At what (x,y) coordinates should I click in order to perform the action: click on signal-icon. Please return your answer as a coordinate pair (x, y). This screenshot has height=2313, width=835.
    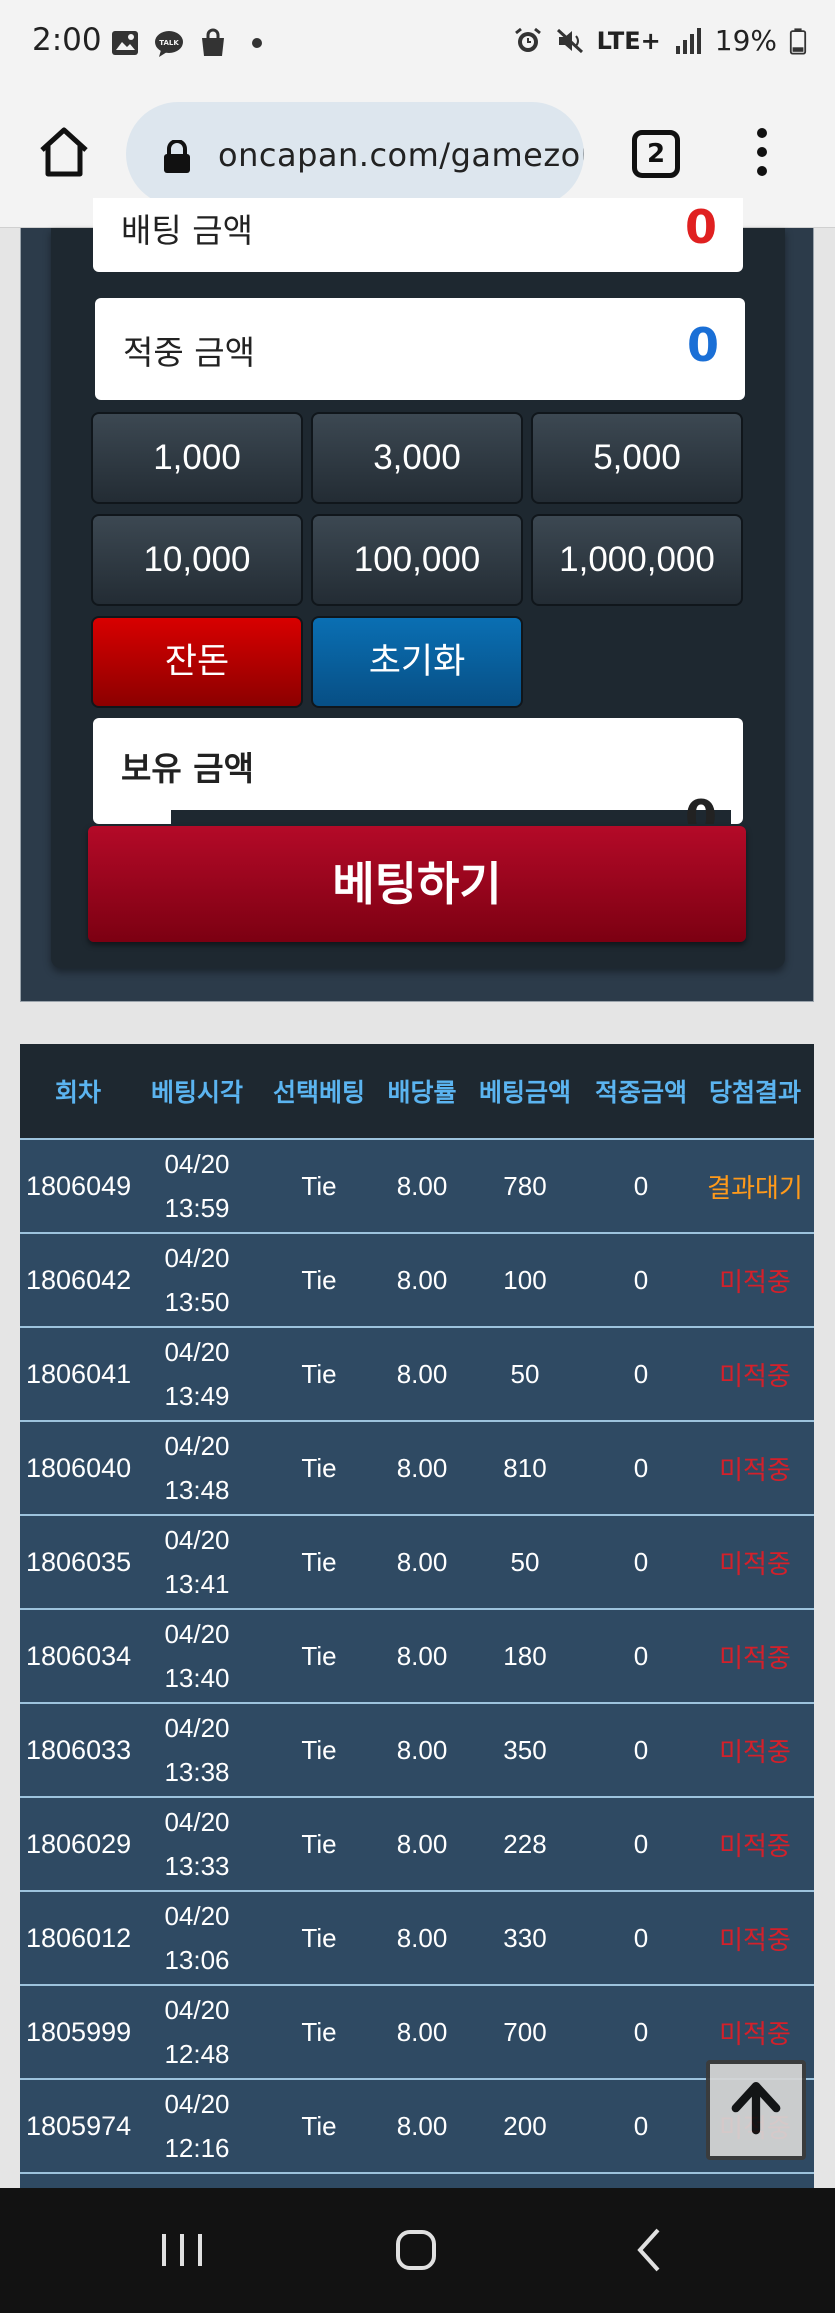
    Looking at the image, I should click on (688, 40).